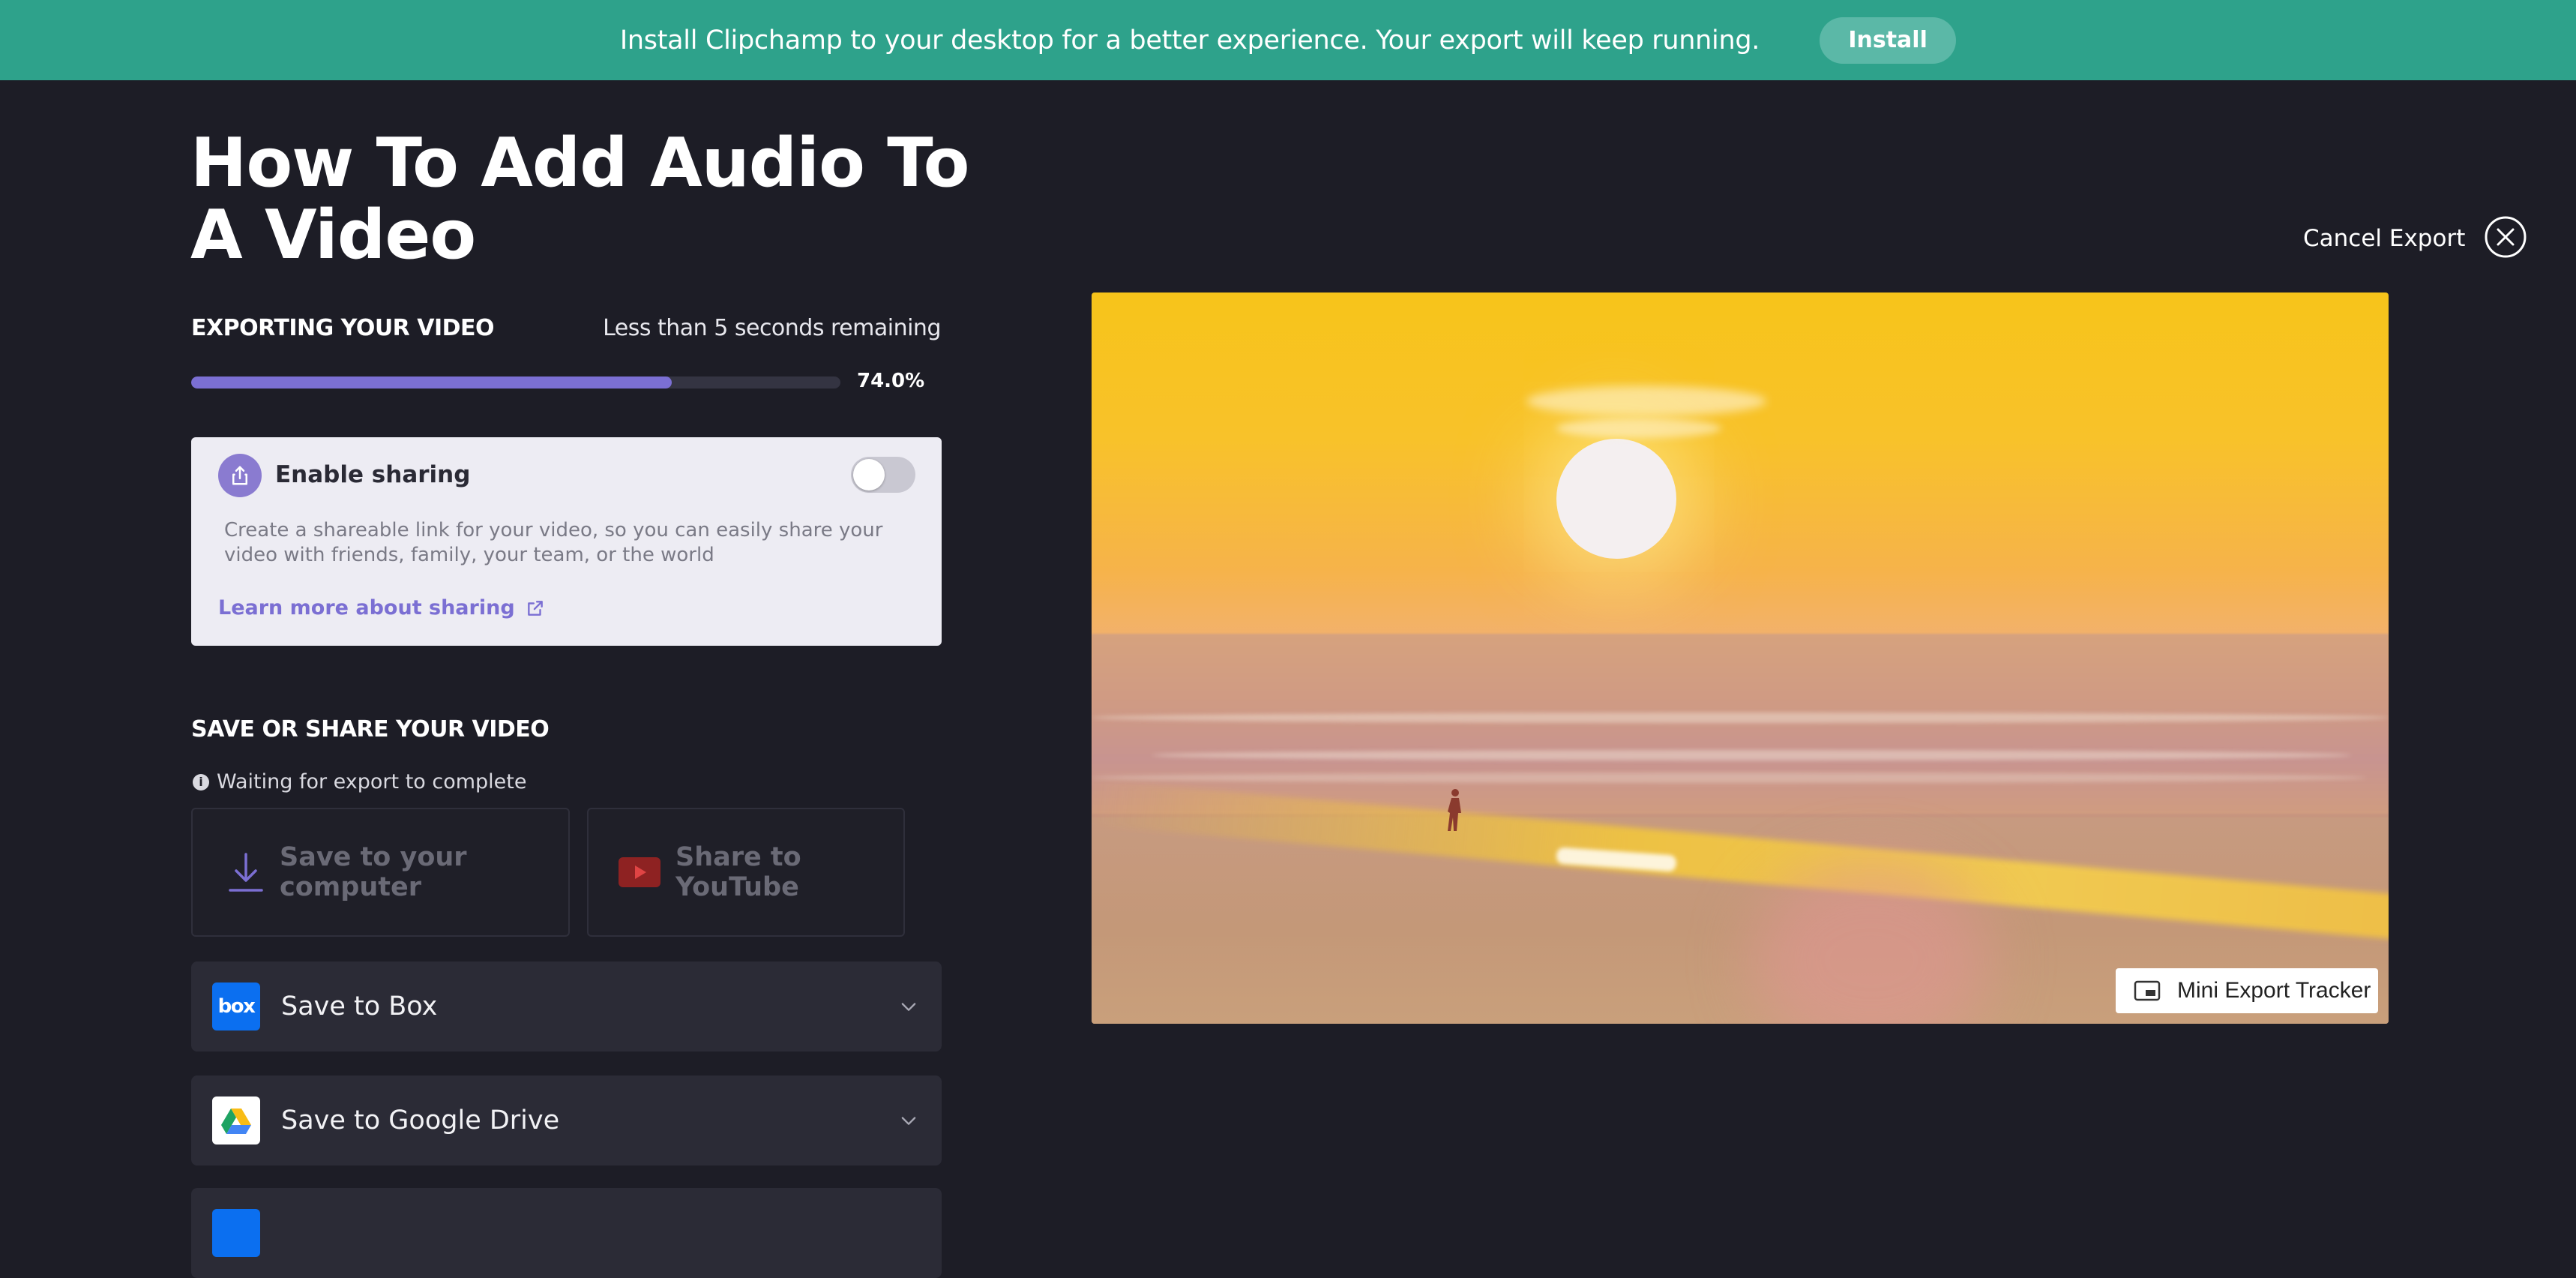 Image resolution: width=2576 pixels, height=1278 pixels. What do you see at coordinates (772, 328) in the screenshot?
I see `time-remaining: Less than 5 seconds remaining` at bounding box center [772, 328].